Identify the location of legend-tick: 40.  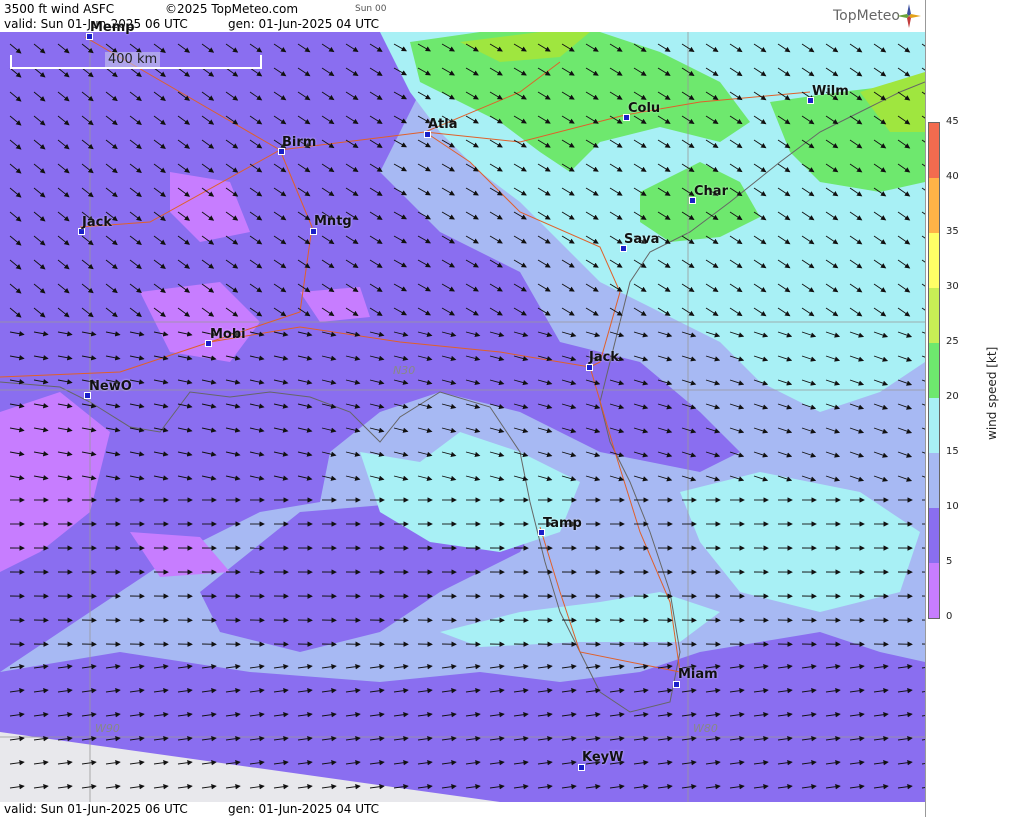
(952, 176).